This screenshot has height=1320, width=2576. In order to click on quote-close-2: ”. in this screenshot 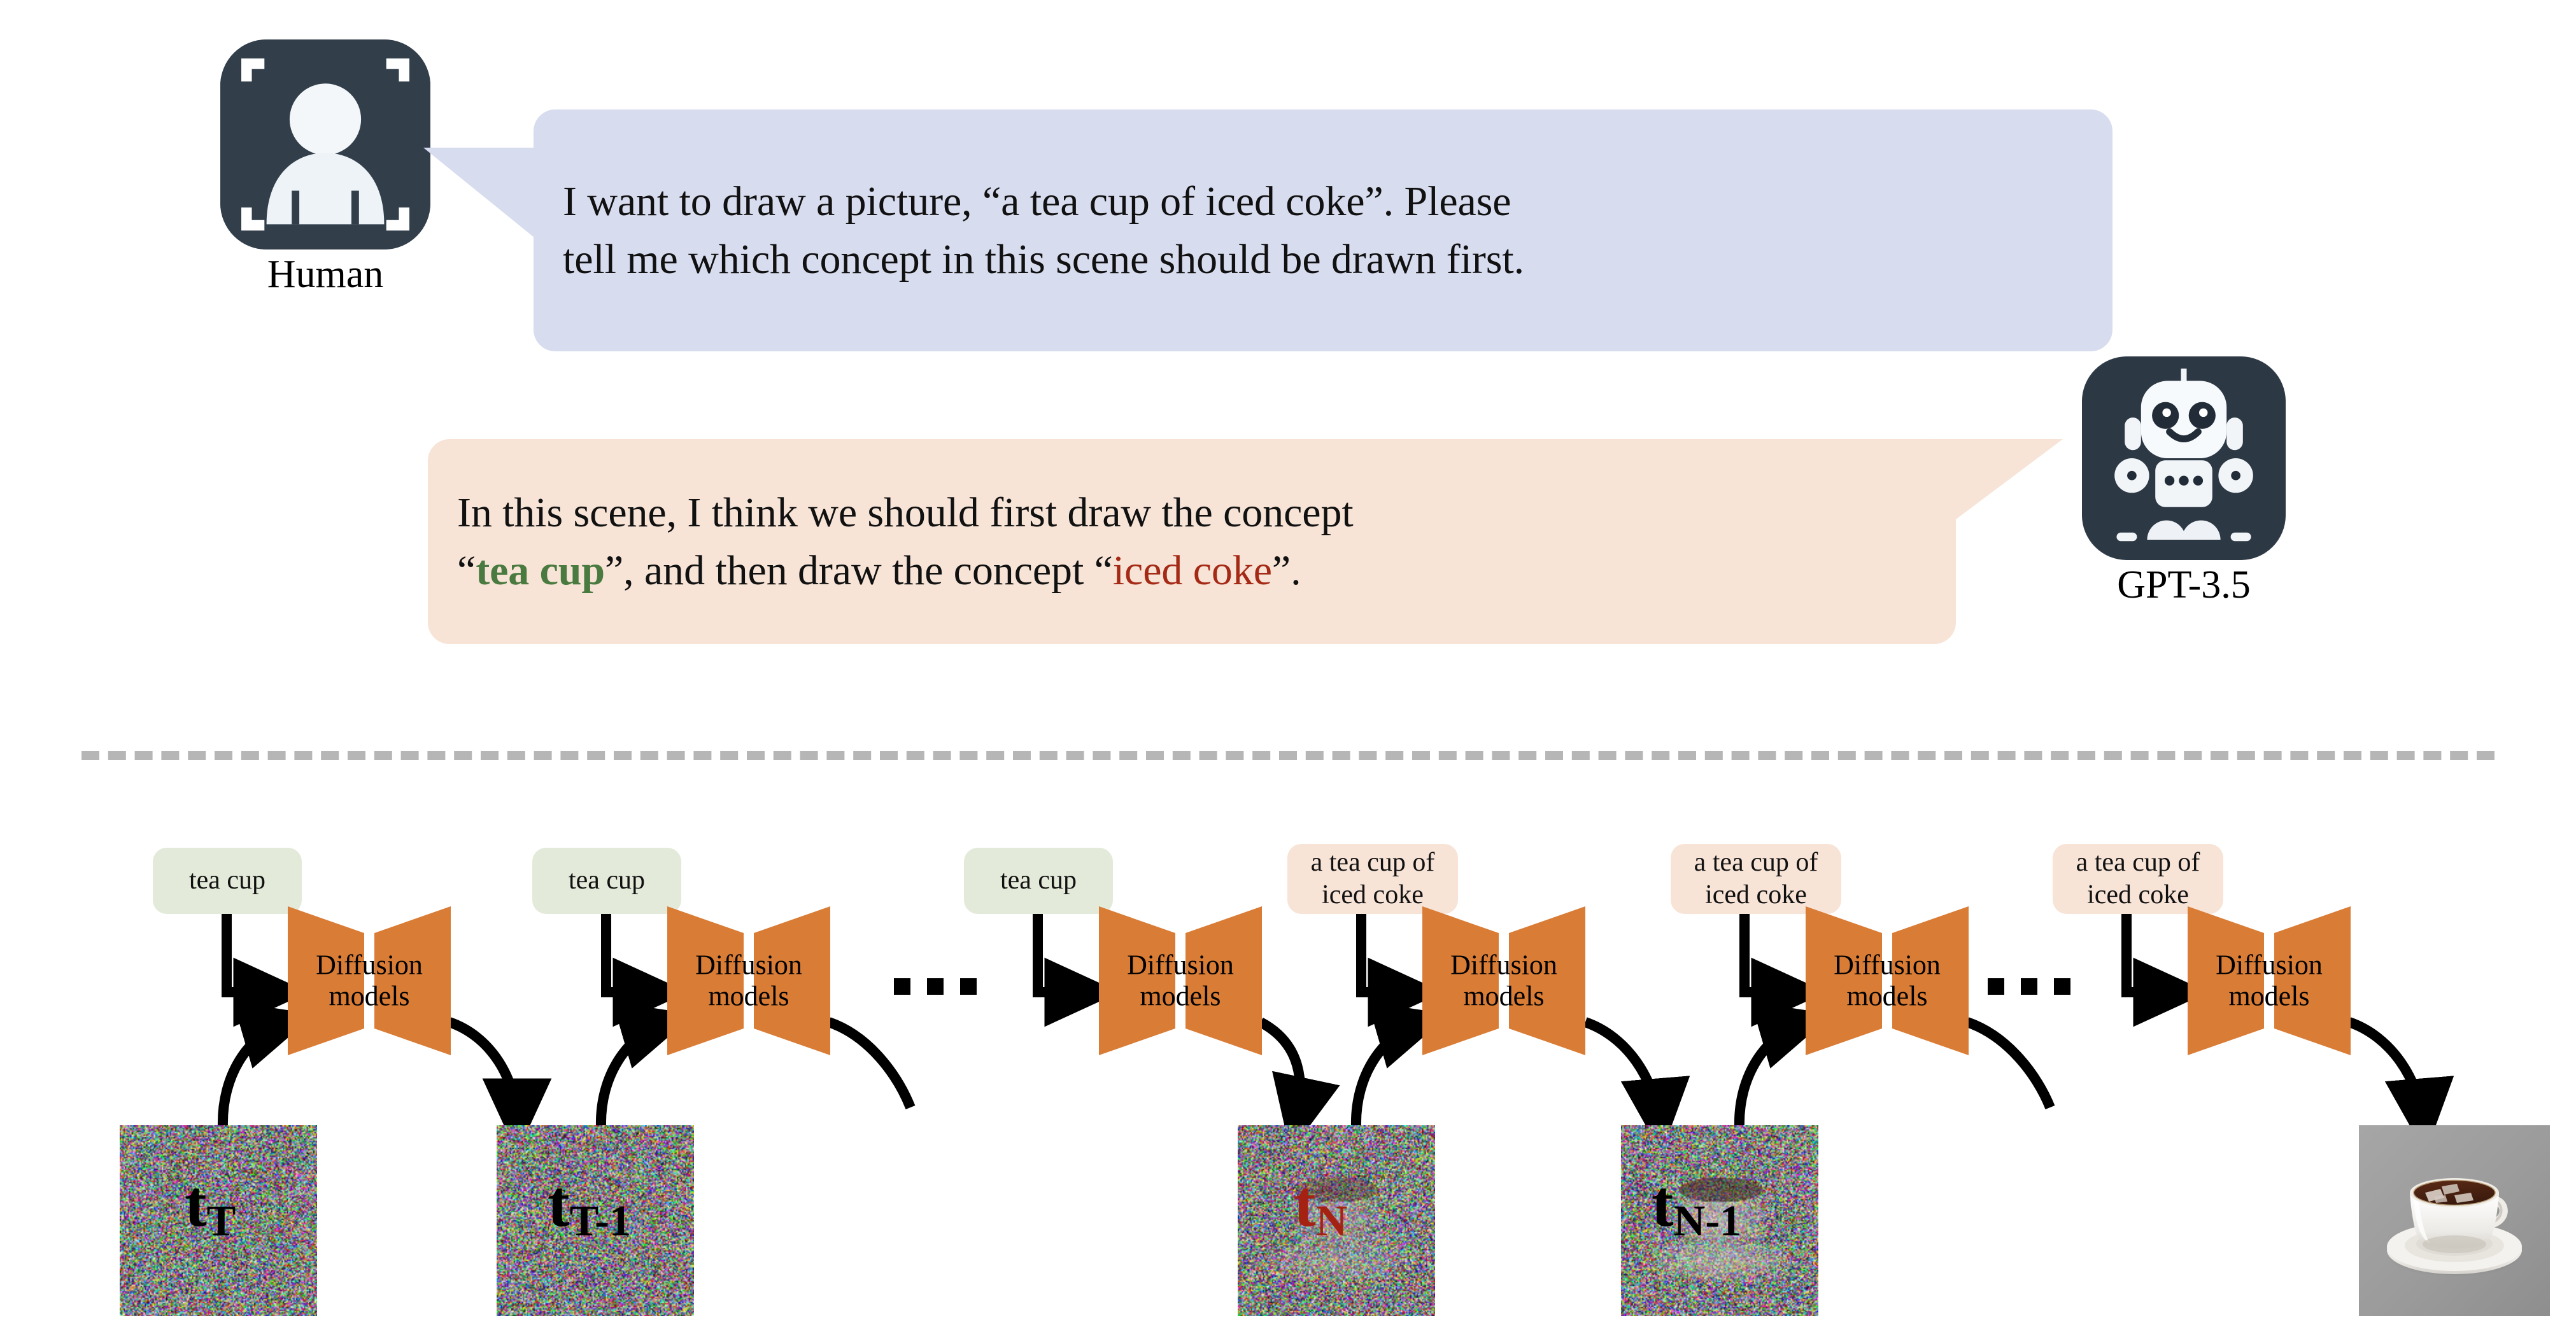, I will do `click(1286, 570)`.